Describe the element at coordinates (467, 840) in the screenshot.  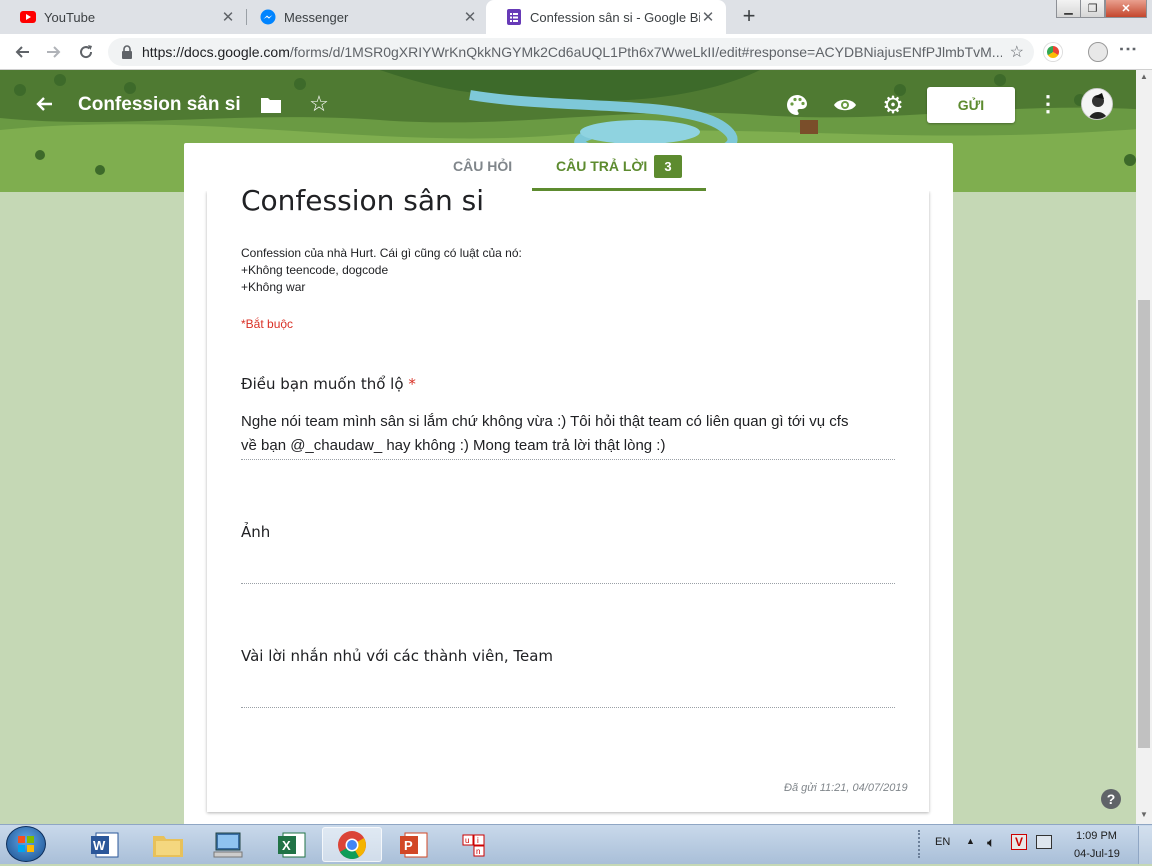
I see `svg-text: u` at that location.